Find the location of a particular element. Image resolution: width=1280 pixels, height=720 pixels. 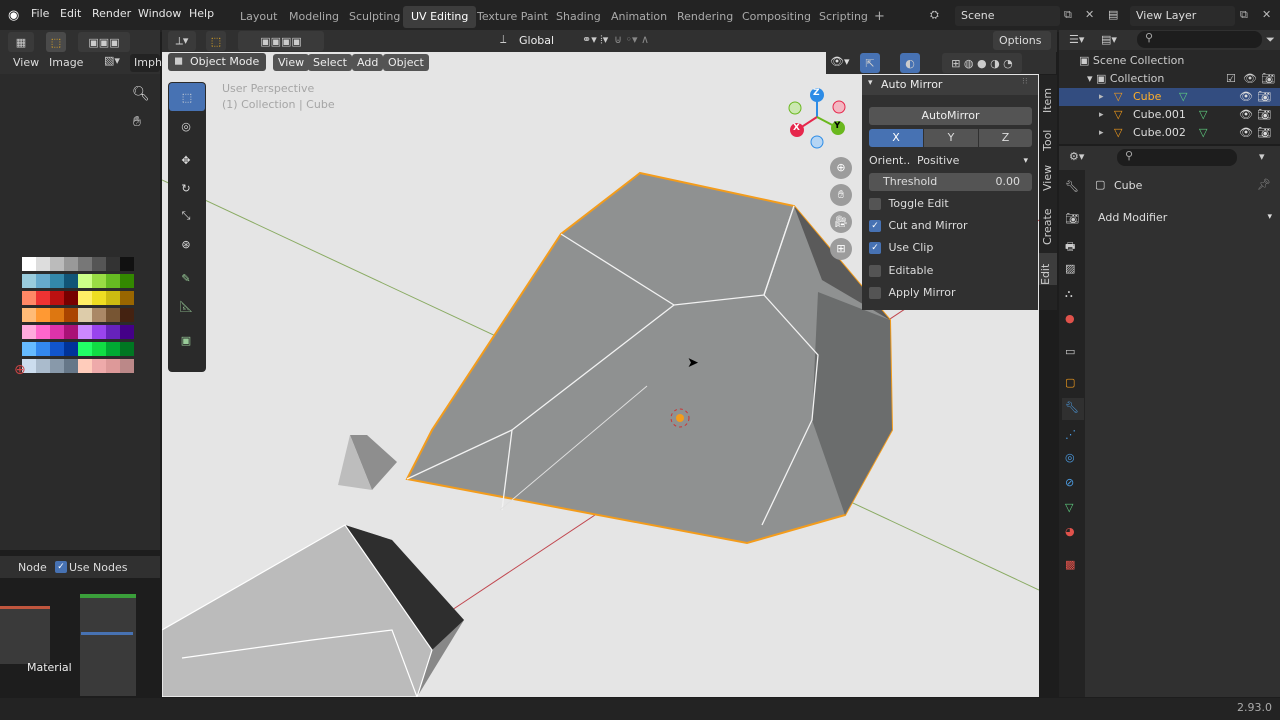

copy-scene-icon: ⧉ is located at coordinates (1068, 15).